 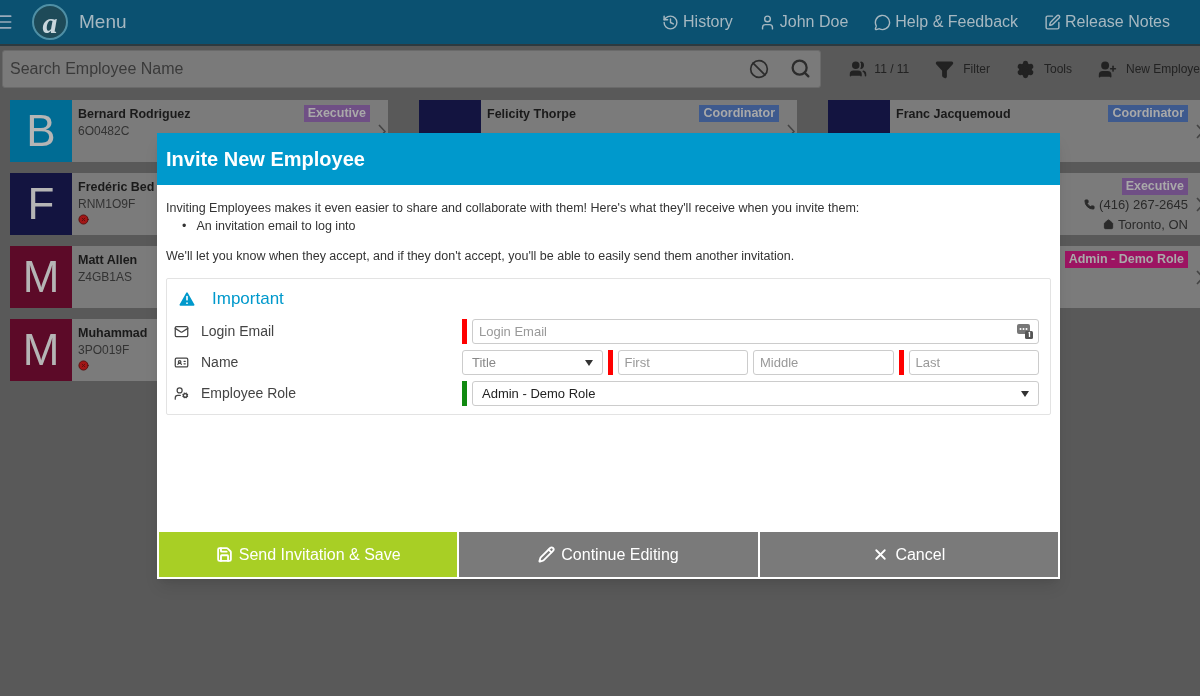 I want to click on employee-name: Bernard Rodriguez, so click(x=134, y=114).